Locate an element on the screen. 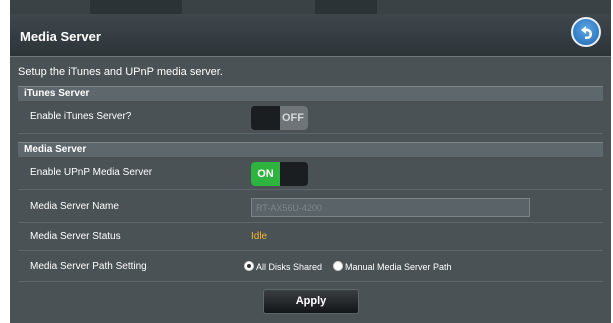 This screenshot has width=613, height=323. back-button is located at coordinates (586, 32).